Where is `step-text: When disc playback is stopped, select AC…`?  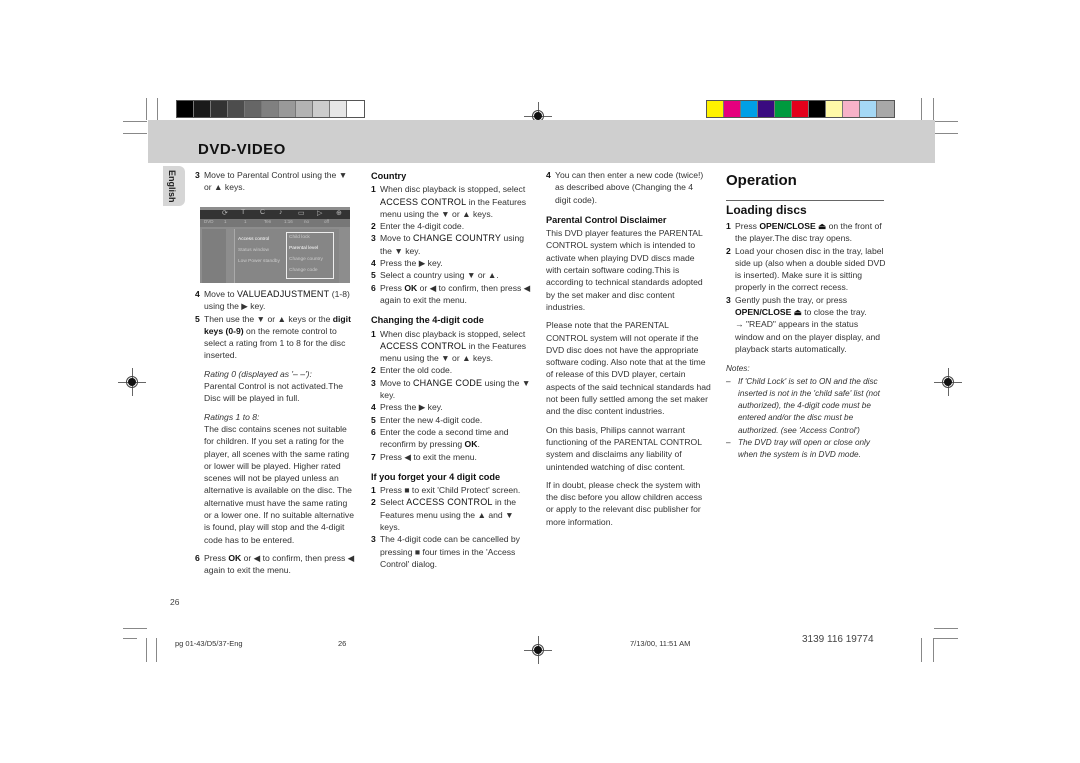 step-text: When disc playback is stopped, select AC… is located at coordinates (457, 346).